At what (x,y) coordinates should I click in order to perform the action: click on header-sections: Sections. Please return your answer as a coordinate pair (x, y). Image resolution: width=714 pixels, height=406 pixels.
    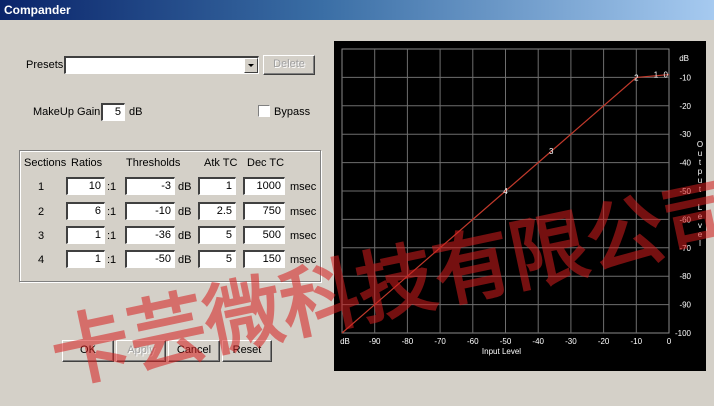
    Looking at the image, I should click on (45, 163).